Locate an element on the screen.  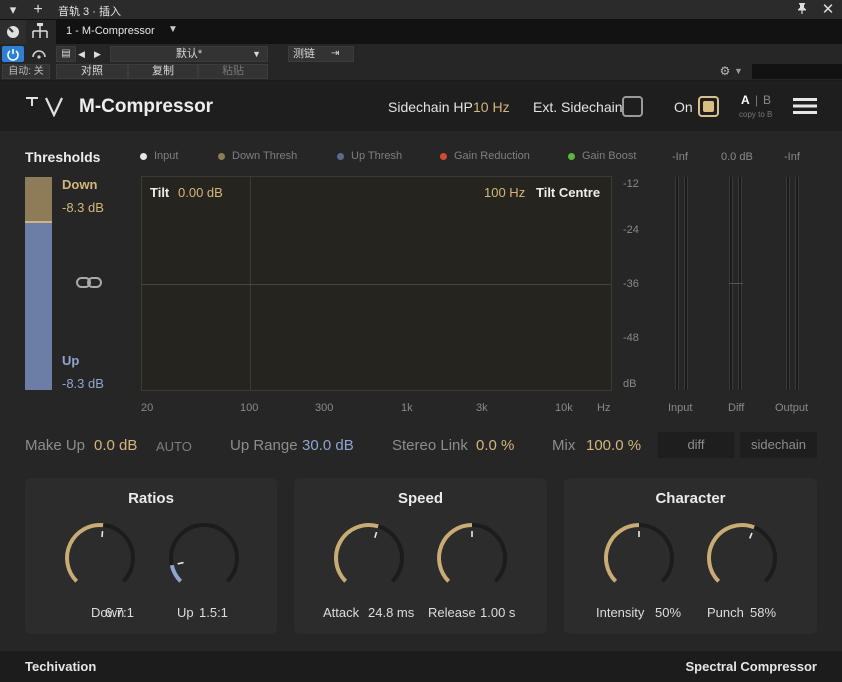
automation-read-icon is located at coordinates (39, 54).